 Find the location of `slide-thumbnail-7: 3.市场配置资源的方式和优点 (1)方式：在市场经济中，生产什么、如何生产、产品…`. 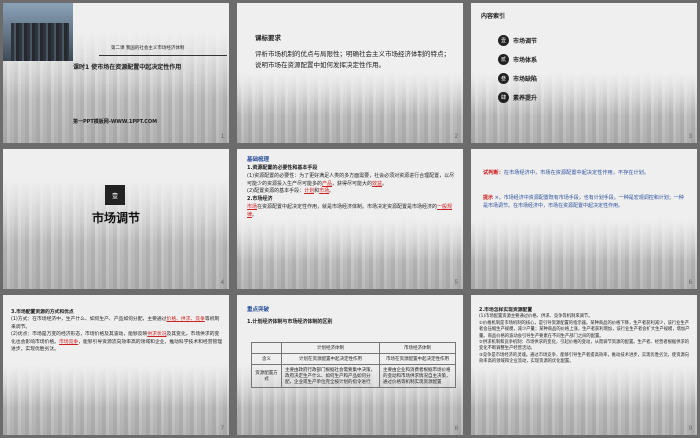

slide-thumbnail-7: 3.市场配置资源的方式和优点 (1)方式：在市场经济中，生产什么、如何生产、产品… is located at coordinates (116, 365).